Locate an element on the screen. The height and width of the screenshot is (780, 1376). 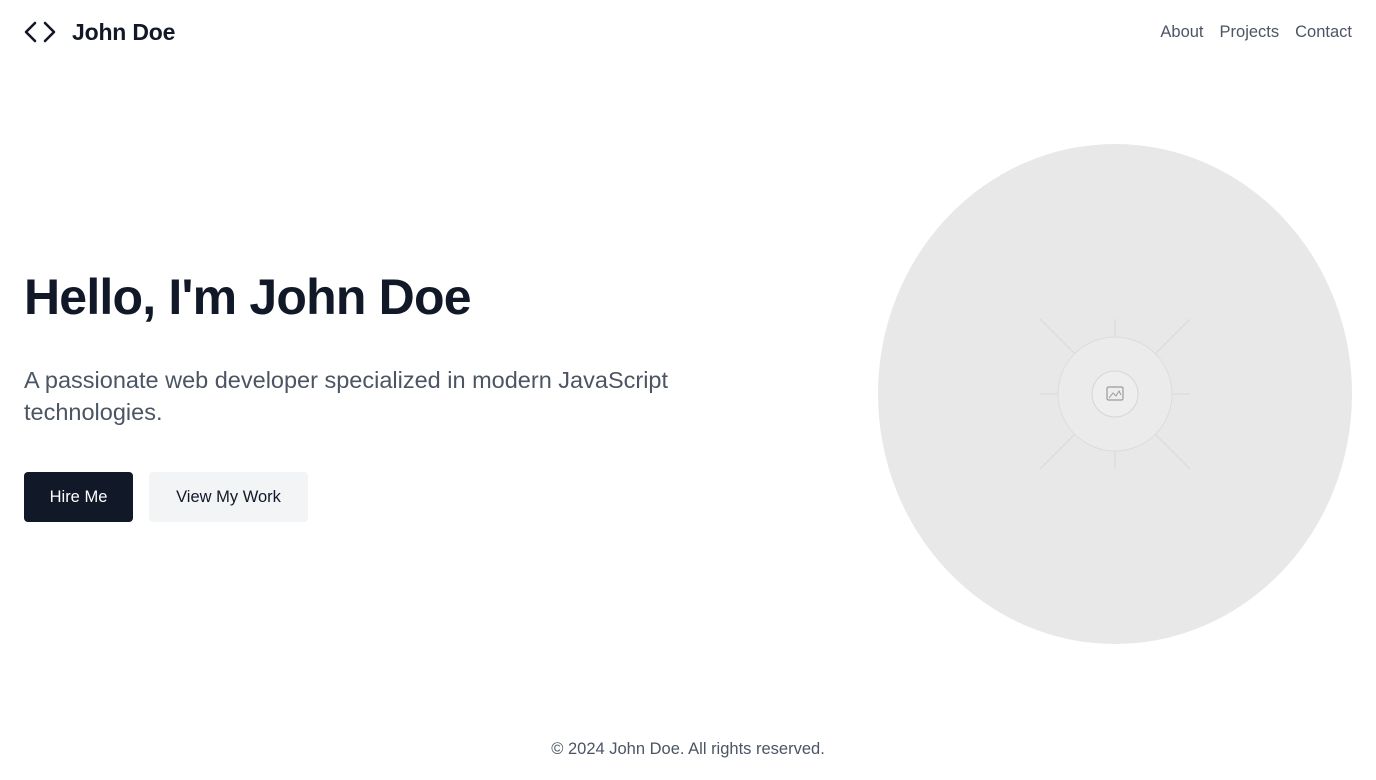
hero-title: Hello, I'm John Doe is located at coordinates (248, 297).